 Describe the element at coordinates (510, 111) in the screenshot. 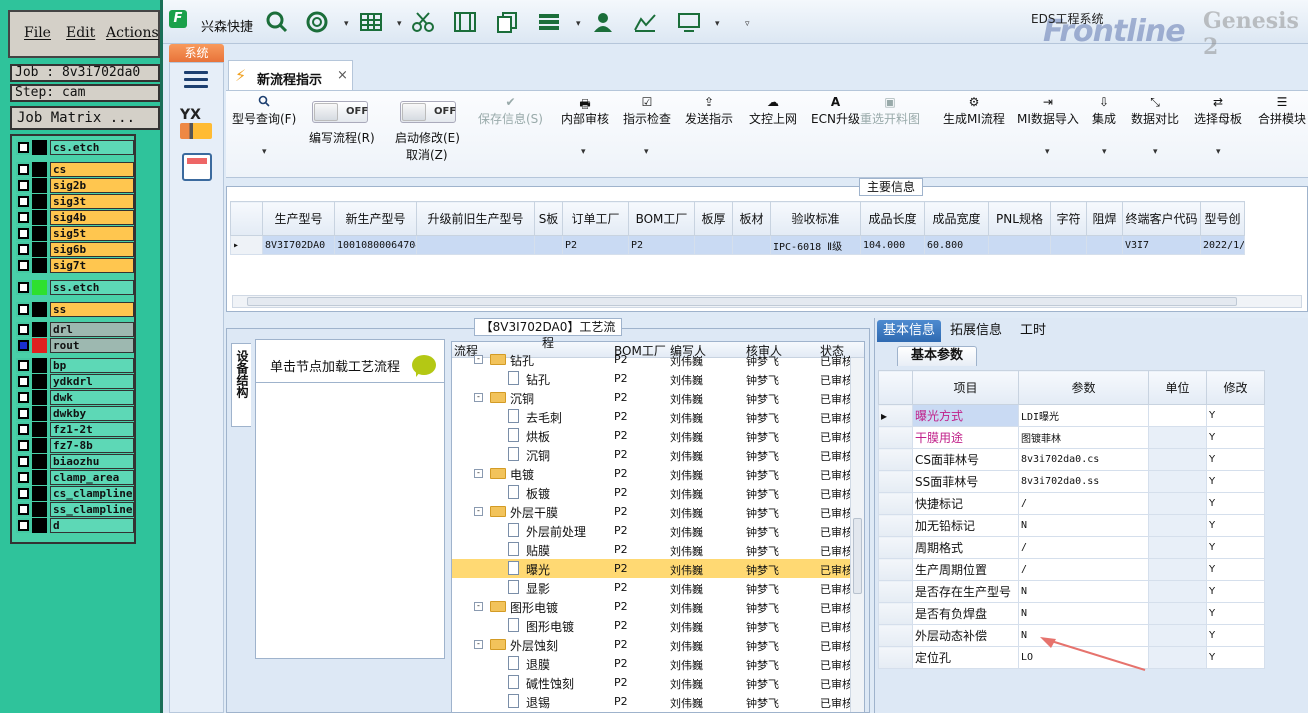

I see `save-info-button: ✔ 保存信息(S)` at that location.